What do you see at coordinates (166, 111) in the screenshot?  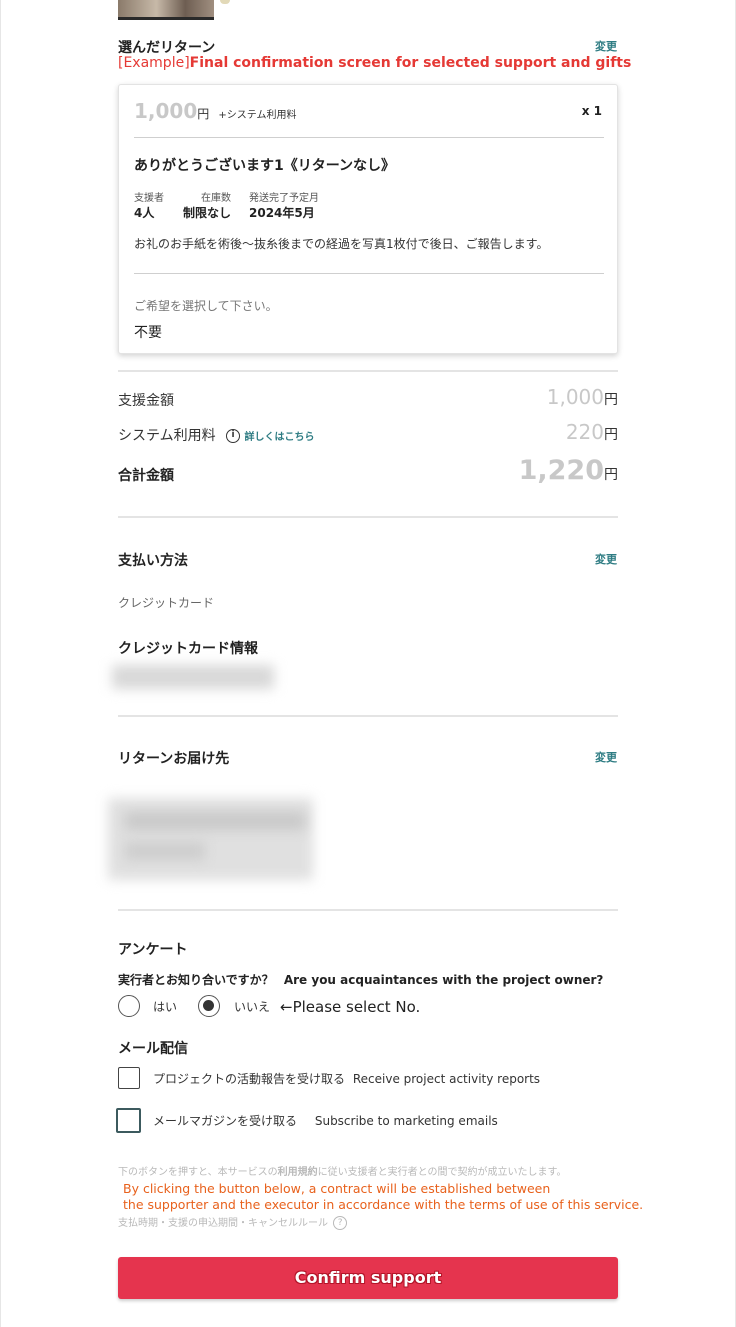 I see `return-price-amount: 1,000` at bounding box center [166, 111].